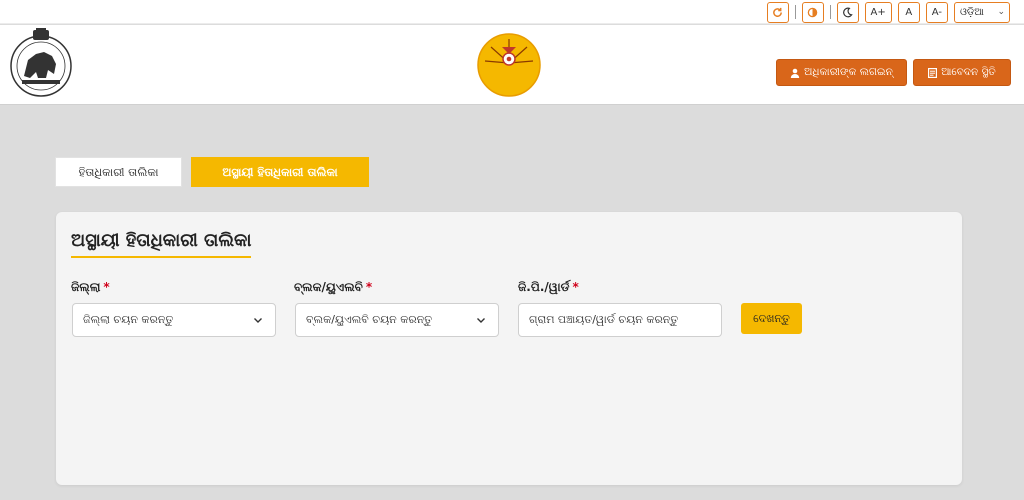  I want to click on refresh-button, so click(777, 12).